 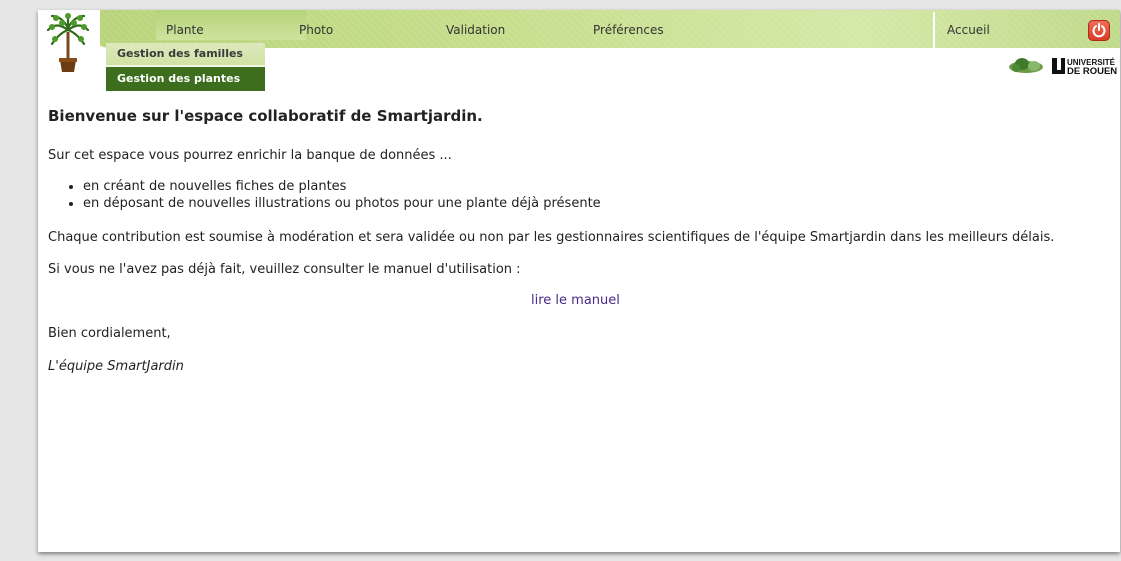 What do you see at coordinates (1026, 65) in the screenshot?
I see `espe-logo` at bounding box center [1026, 65].